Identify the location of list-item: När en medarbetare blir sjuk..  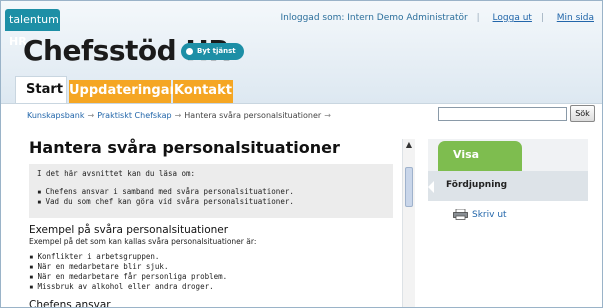
(128, 267).